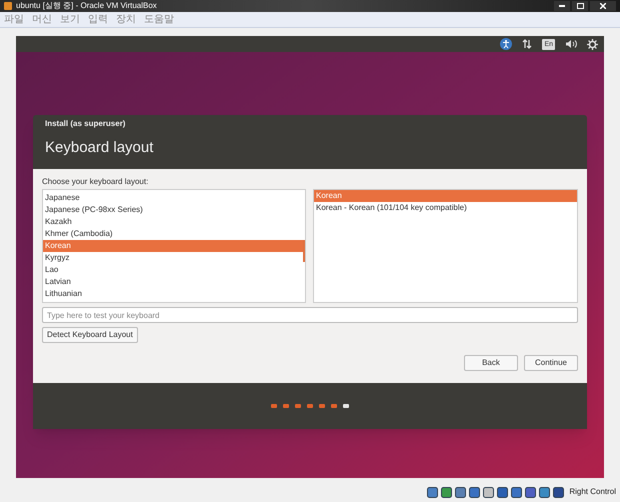  I want to click on scroll-indicator, so click(304, 251).